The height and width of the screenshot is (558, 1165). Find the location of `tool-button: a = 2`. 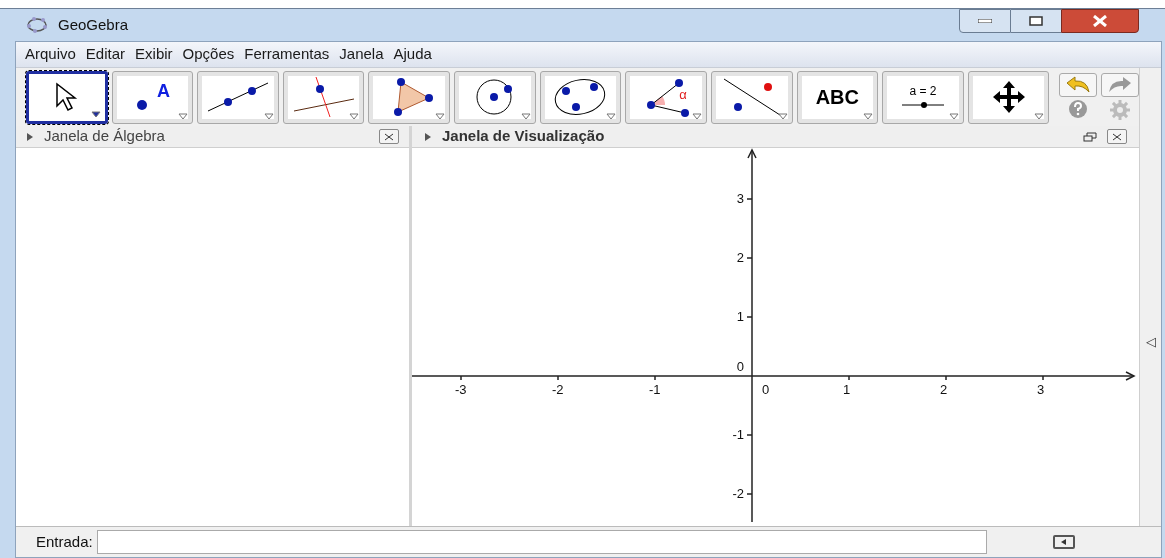

tool-button: a = 2 is located at coordinates (923, 97).